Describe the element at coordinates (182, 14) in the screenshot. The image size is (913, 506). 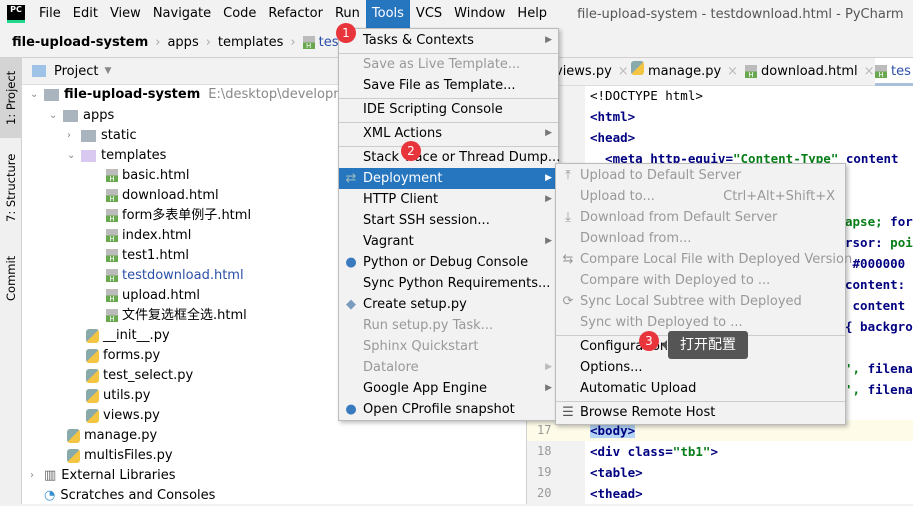
I see `menu-navigate: Navigate` at that location.